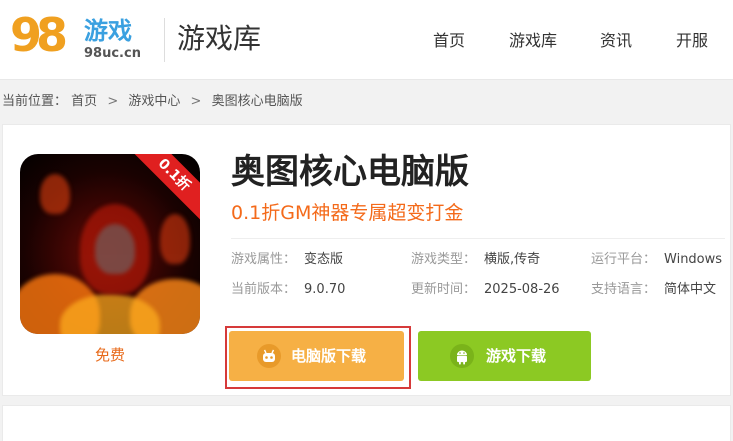 This screenshot has height=441, width=733. Describe the element at coordinates (287, 259) in the screenshot. I see `attr-game-property: 游戏属性： 变态版` at that location.